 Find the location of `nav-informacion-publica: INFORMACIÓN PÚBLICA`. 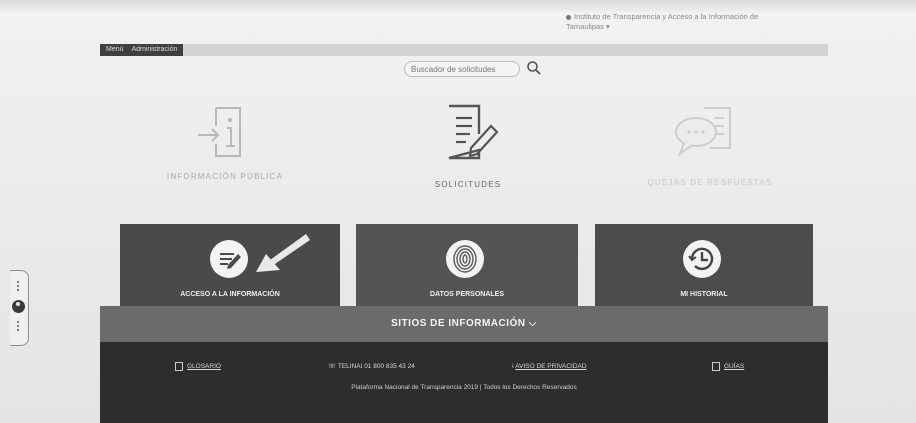

nav-informacion-publica: INFORMACIÓN PÚBLICA is located at coordinates (225, 142).